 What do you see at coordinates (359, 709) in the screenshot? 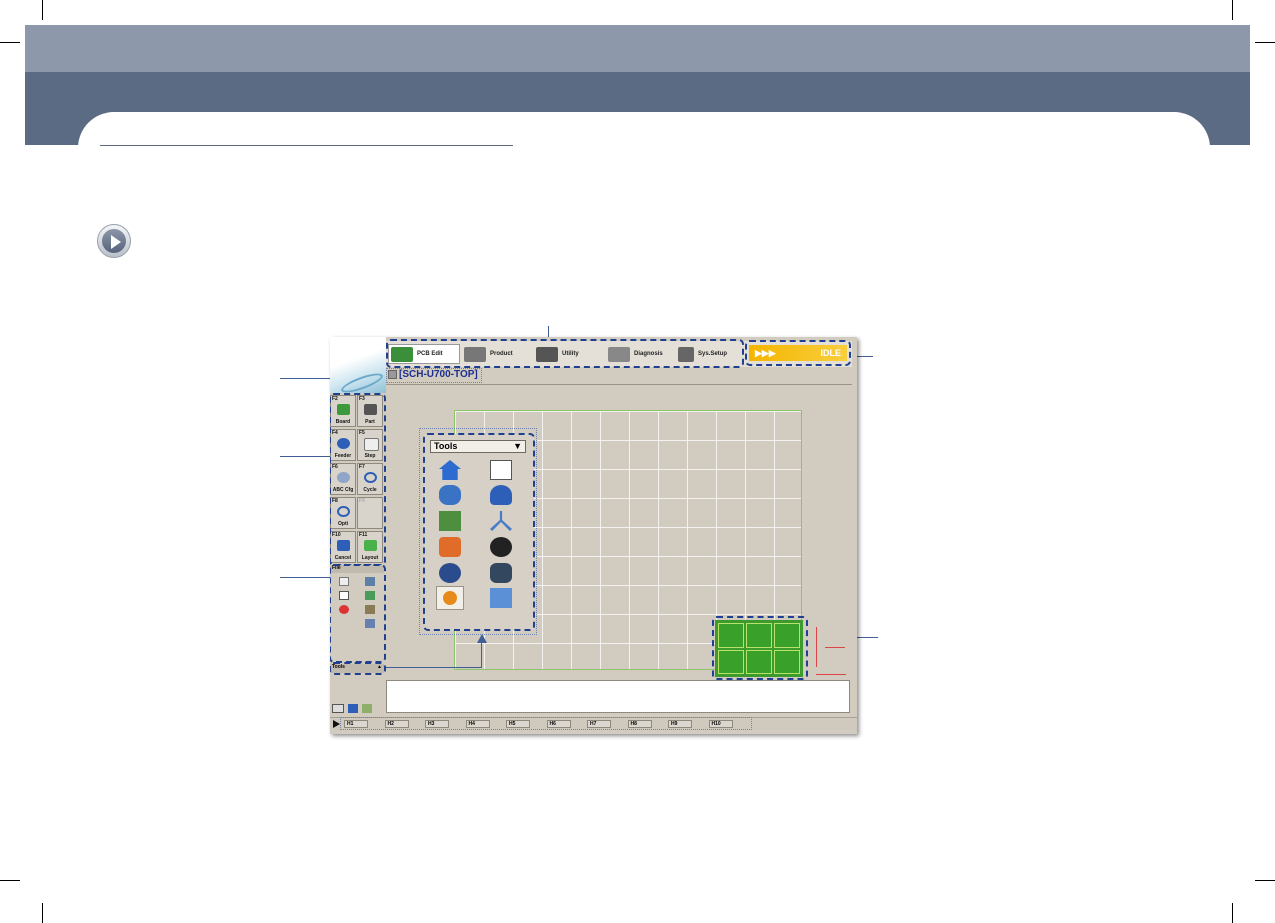
I see `bottom-tray` at bounding box center [359, 709].